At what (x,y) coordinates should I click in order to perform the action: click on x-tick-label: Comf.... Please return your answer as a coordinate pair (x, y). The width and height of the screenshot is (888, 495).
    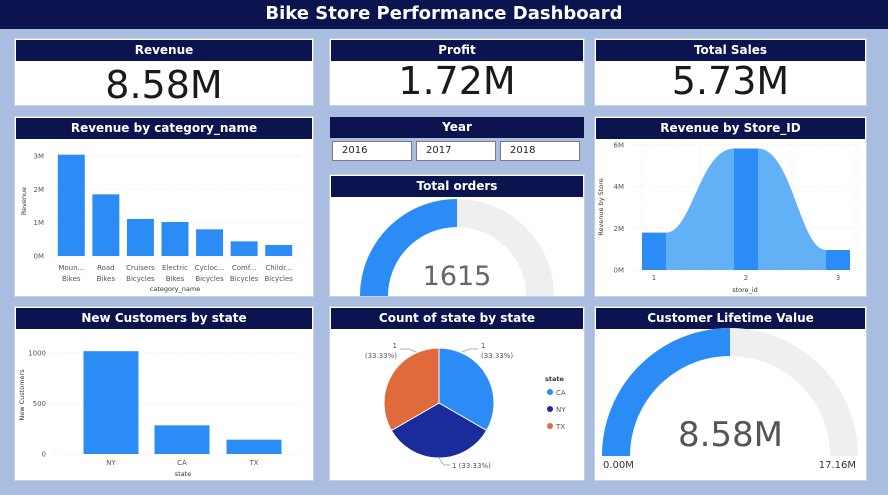
    Looking at the image, I should click on (244, 268).